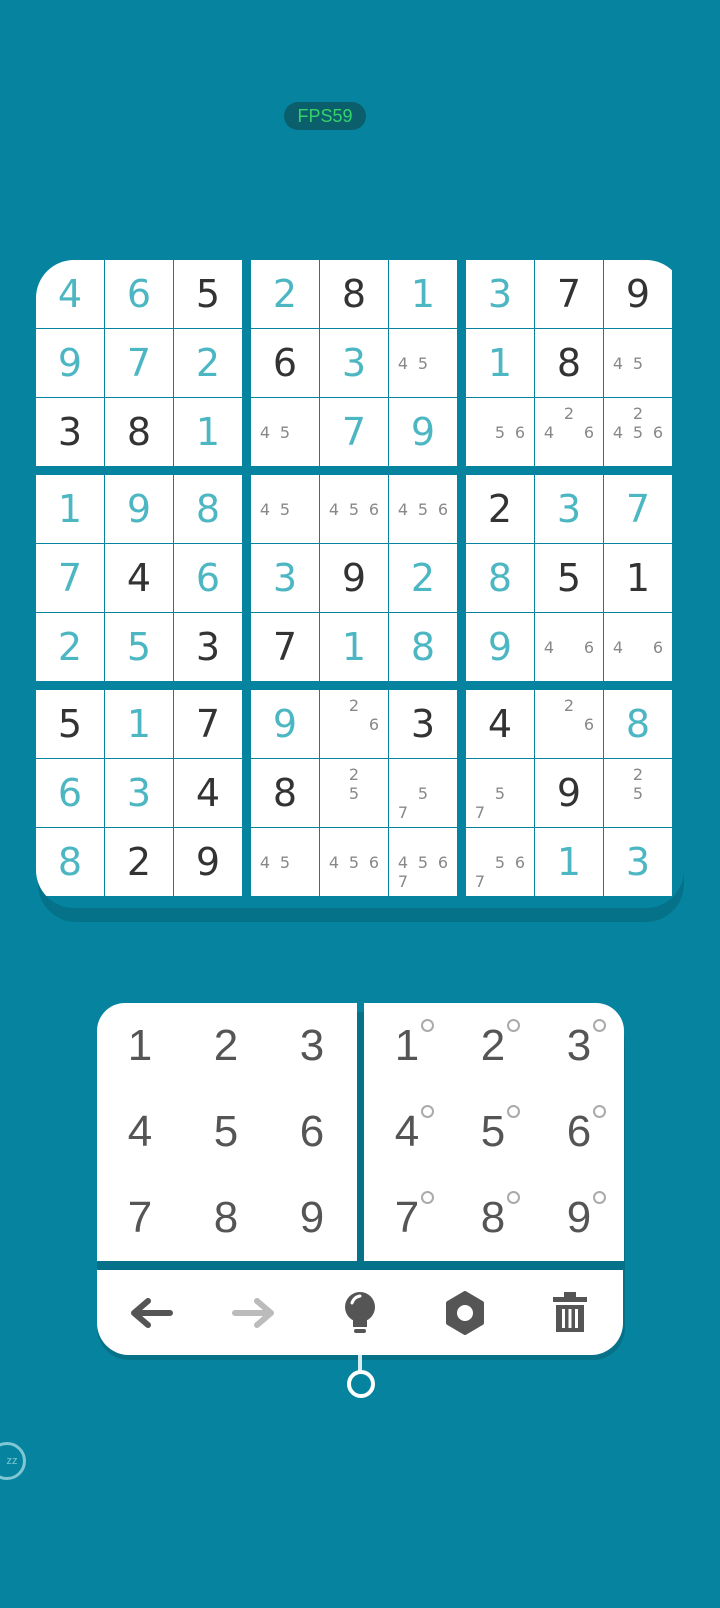 The height and width of the screenshot is (1608, 720). Describe the element at coordinates (226, 1046) in the screenshot. I see `number-key-2: 2` at that location.